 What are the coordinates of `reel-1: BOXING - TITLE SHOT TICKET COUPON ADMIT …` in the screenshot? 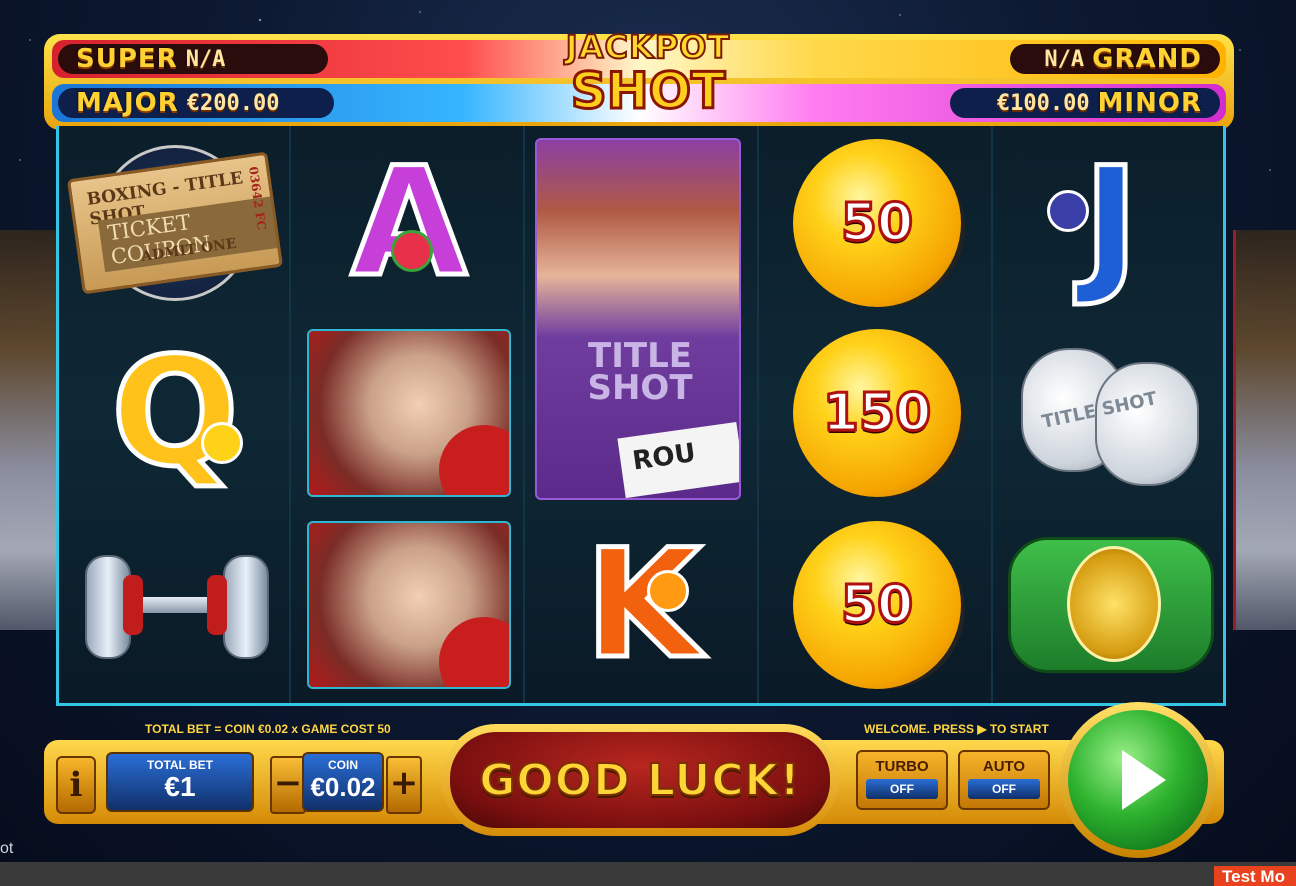 It's located at (175, 414).